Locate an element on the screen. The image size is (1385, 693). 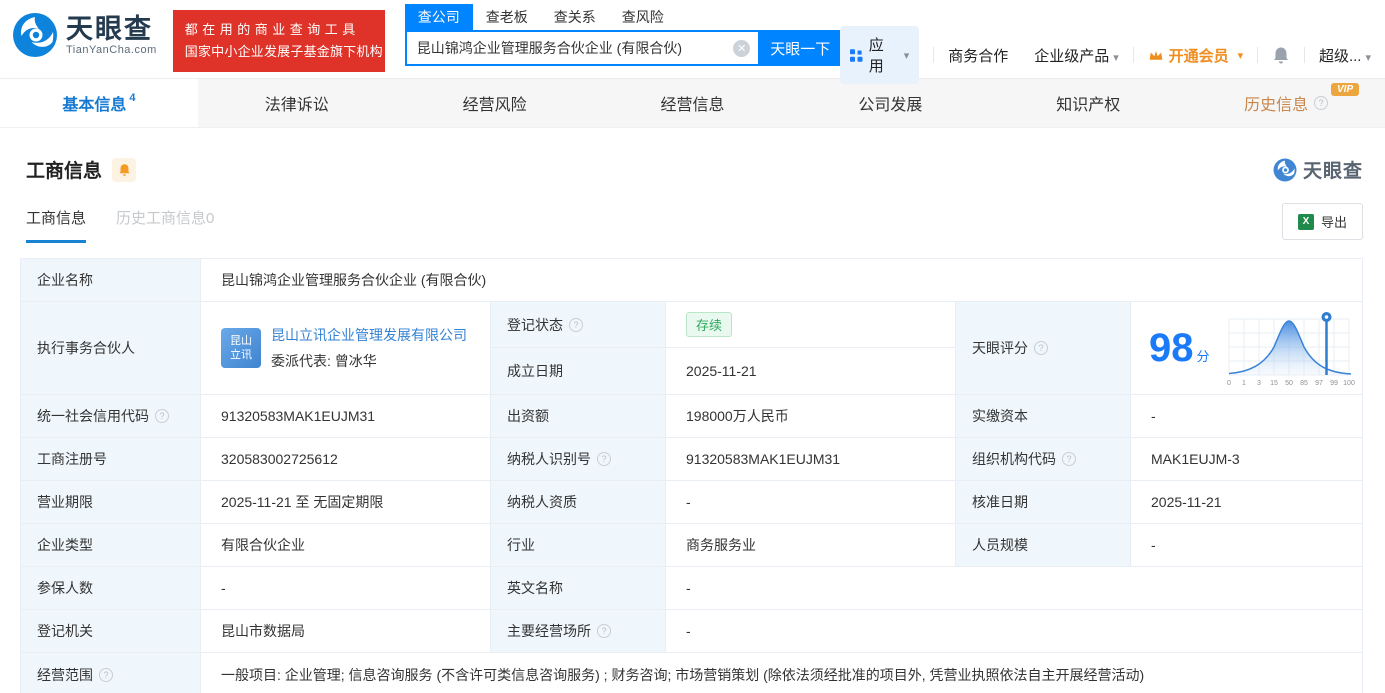
tab-history-info-label: 历史信息 is located at coordinates (1276, 105).